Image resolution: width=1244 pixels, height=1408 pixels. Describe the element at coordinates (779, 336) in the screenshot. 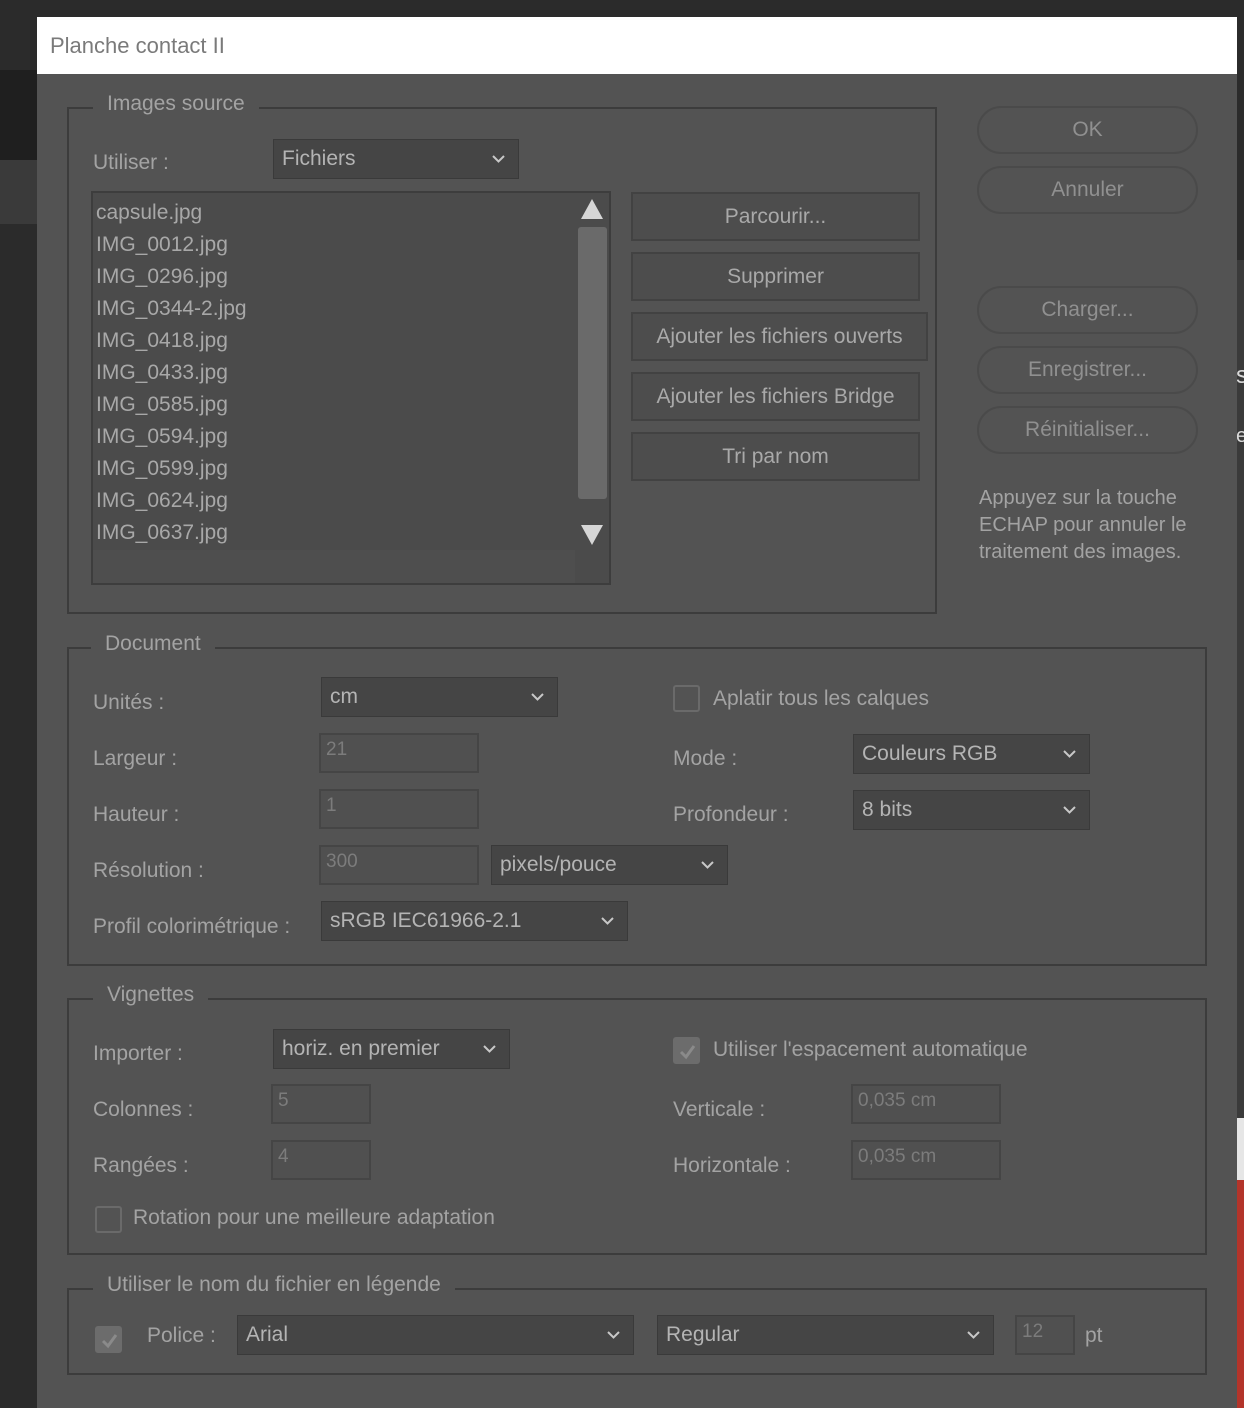

I see `add-open-files-button: Ajouter les fichiers ouverts` at that location.